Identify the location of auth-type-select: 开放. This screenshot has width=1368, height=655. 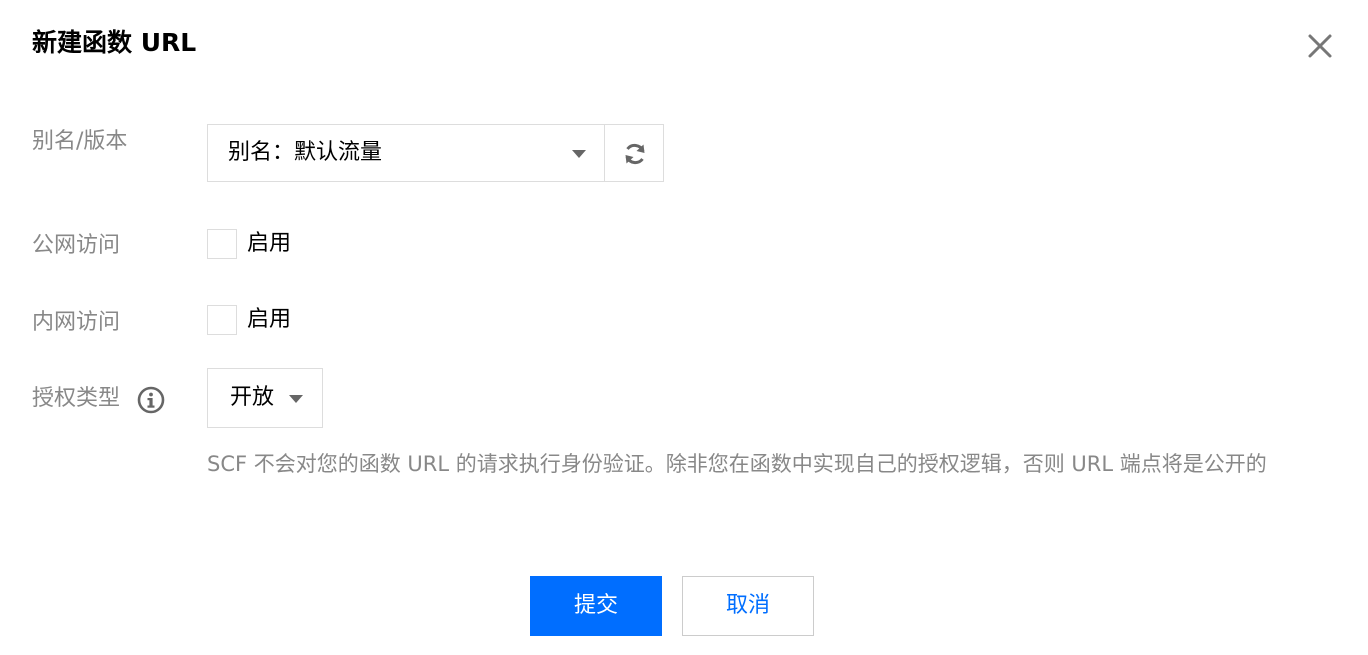
(265, 398).